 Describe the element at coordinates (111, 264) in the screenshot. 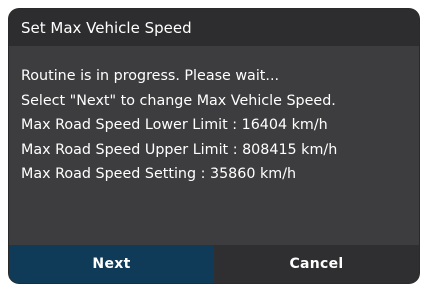

I see `next-button: Next` at that location.